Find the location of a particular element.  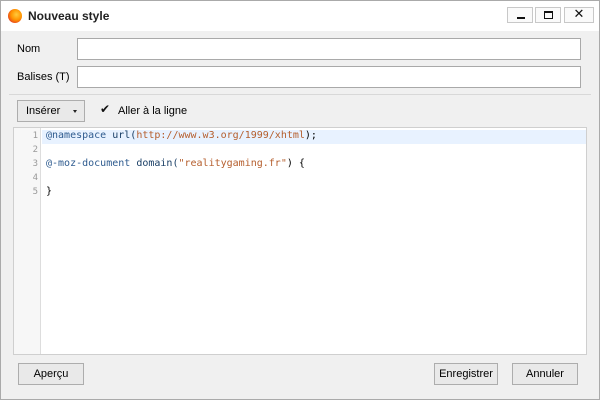

code-string: http://www.w3.org/1999/xhtml is located at coordinates (220, 135).